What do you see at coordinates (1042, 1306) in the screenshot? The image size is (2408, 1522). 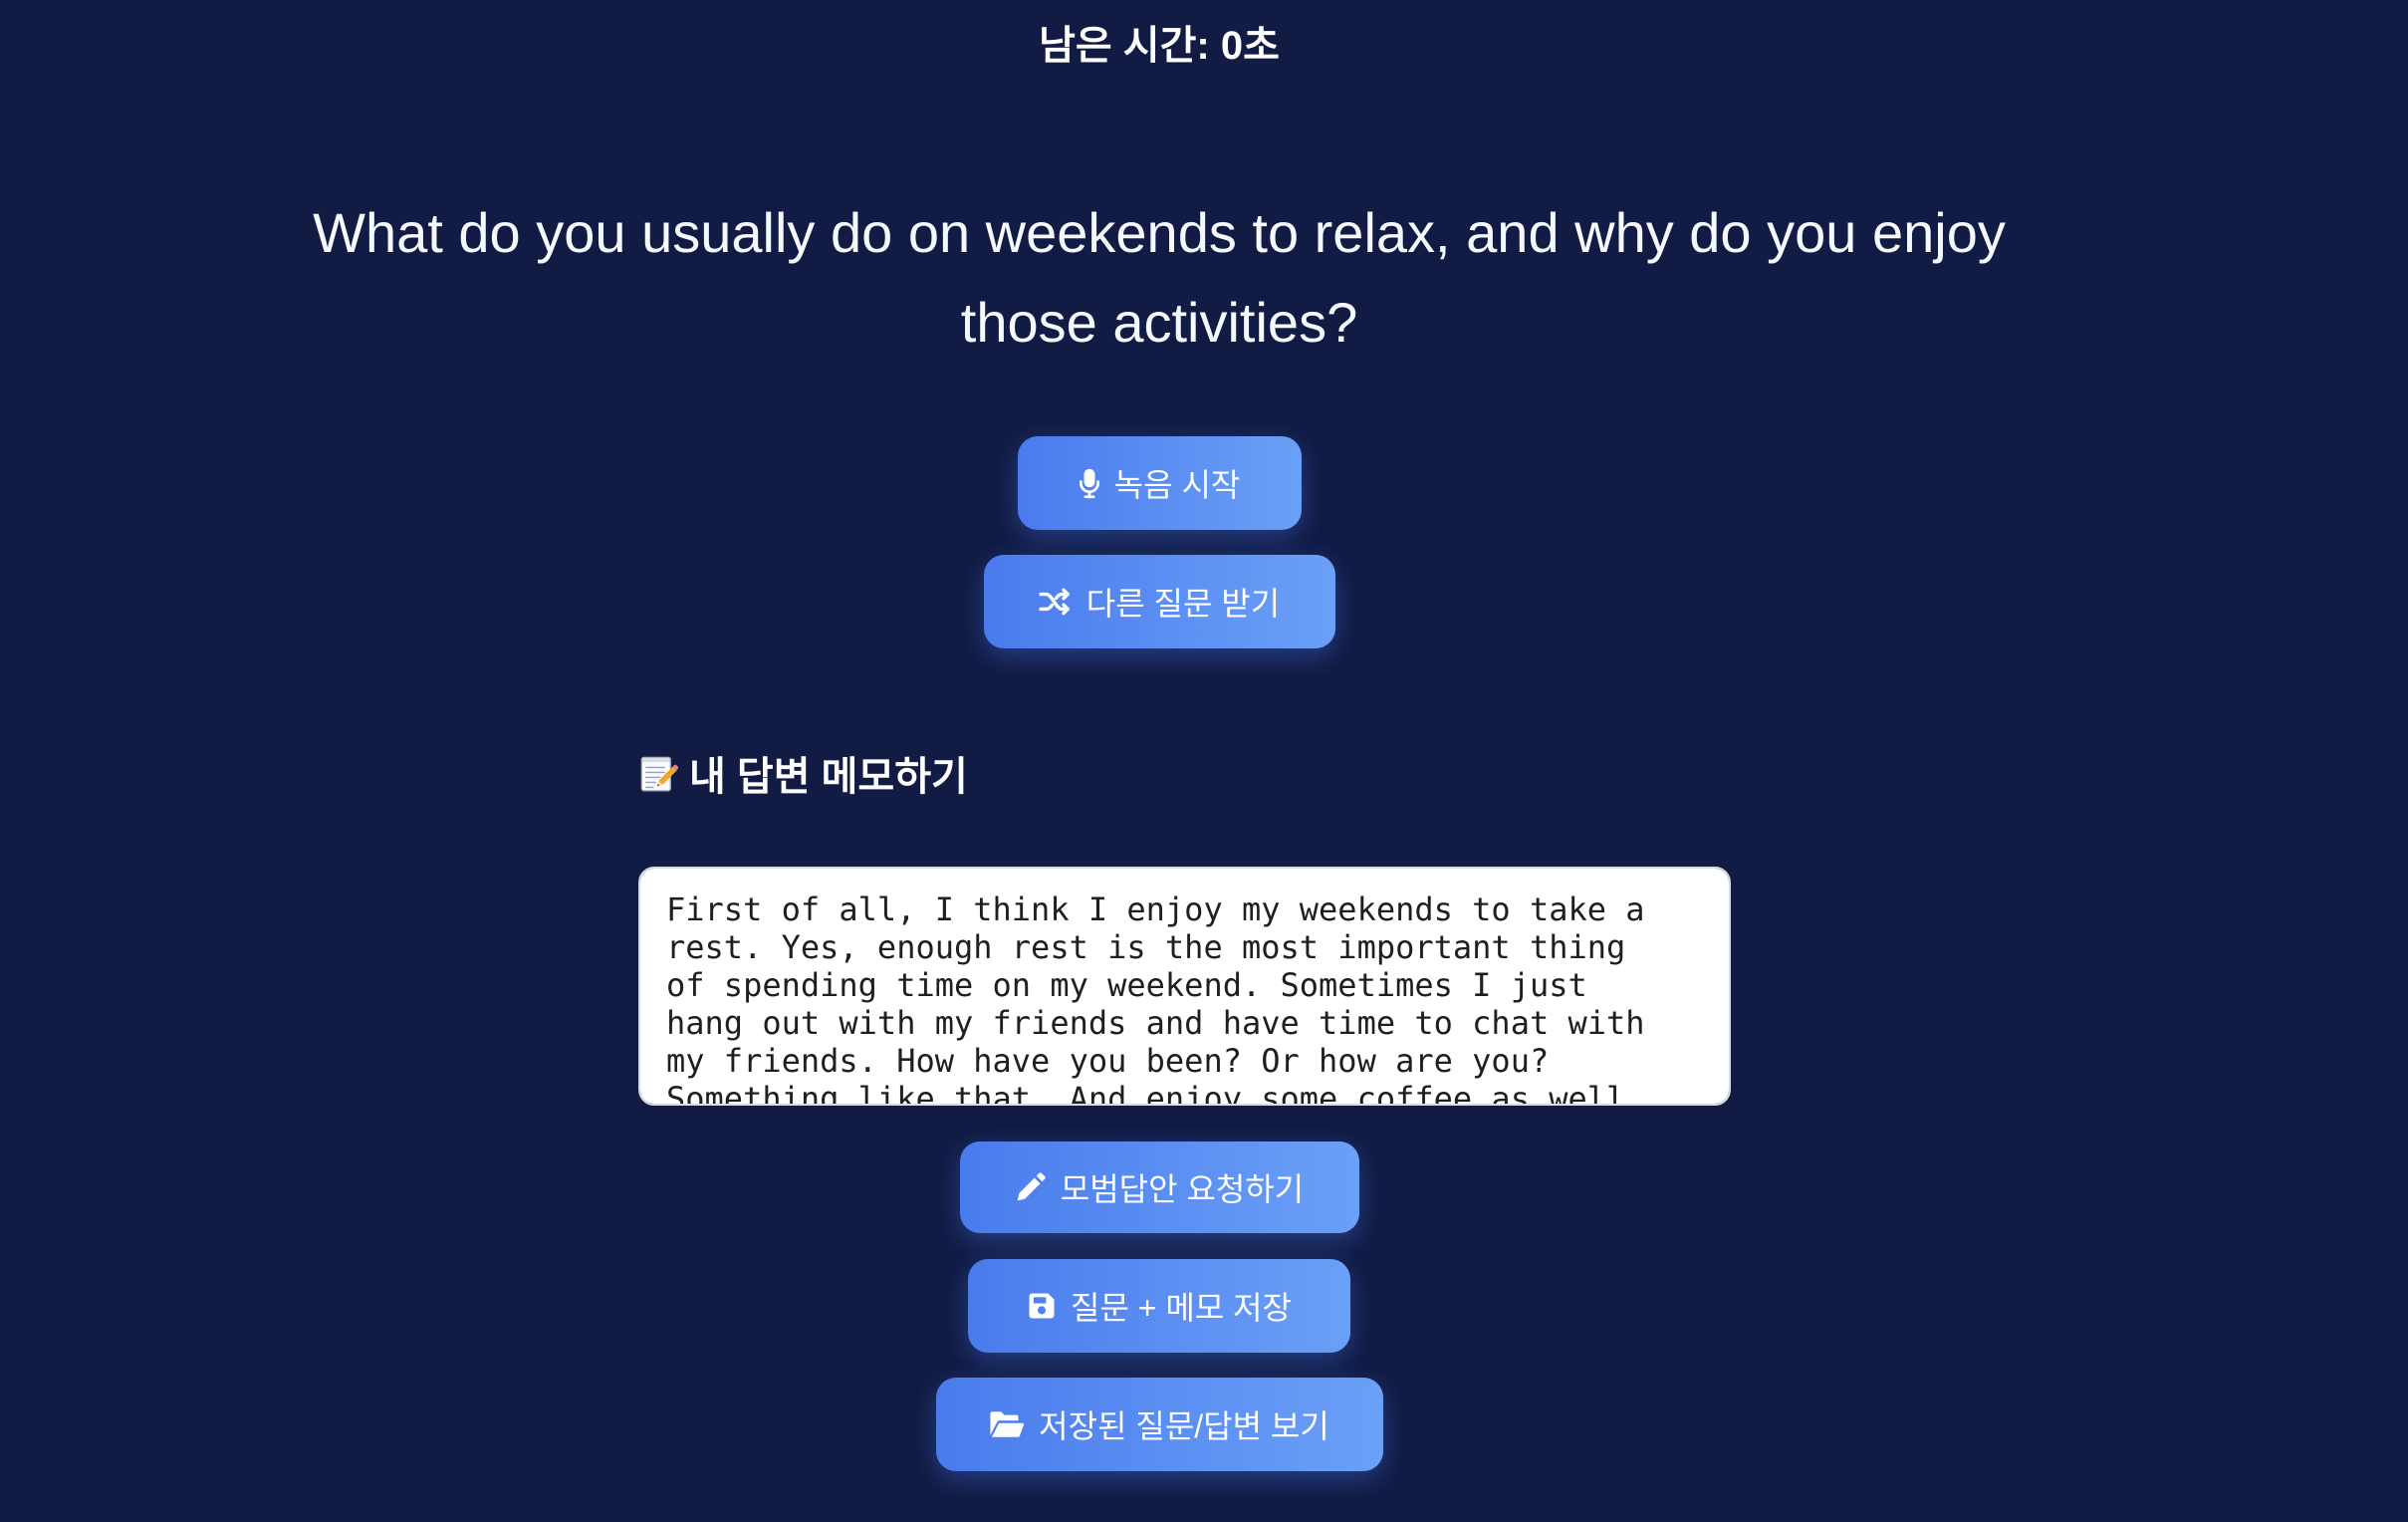 I see `save-icon` at bounding box center [1042, 1306].